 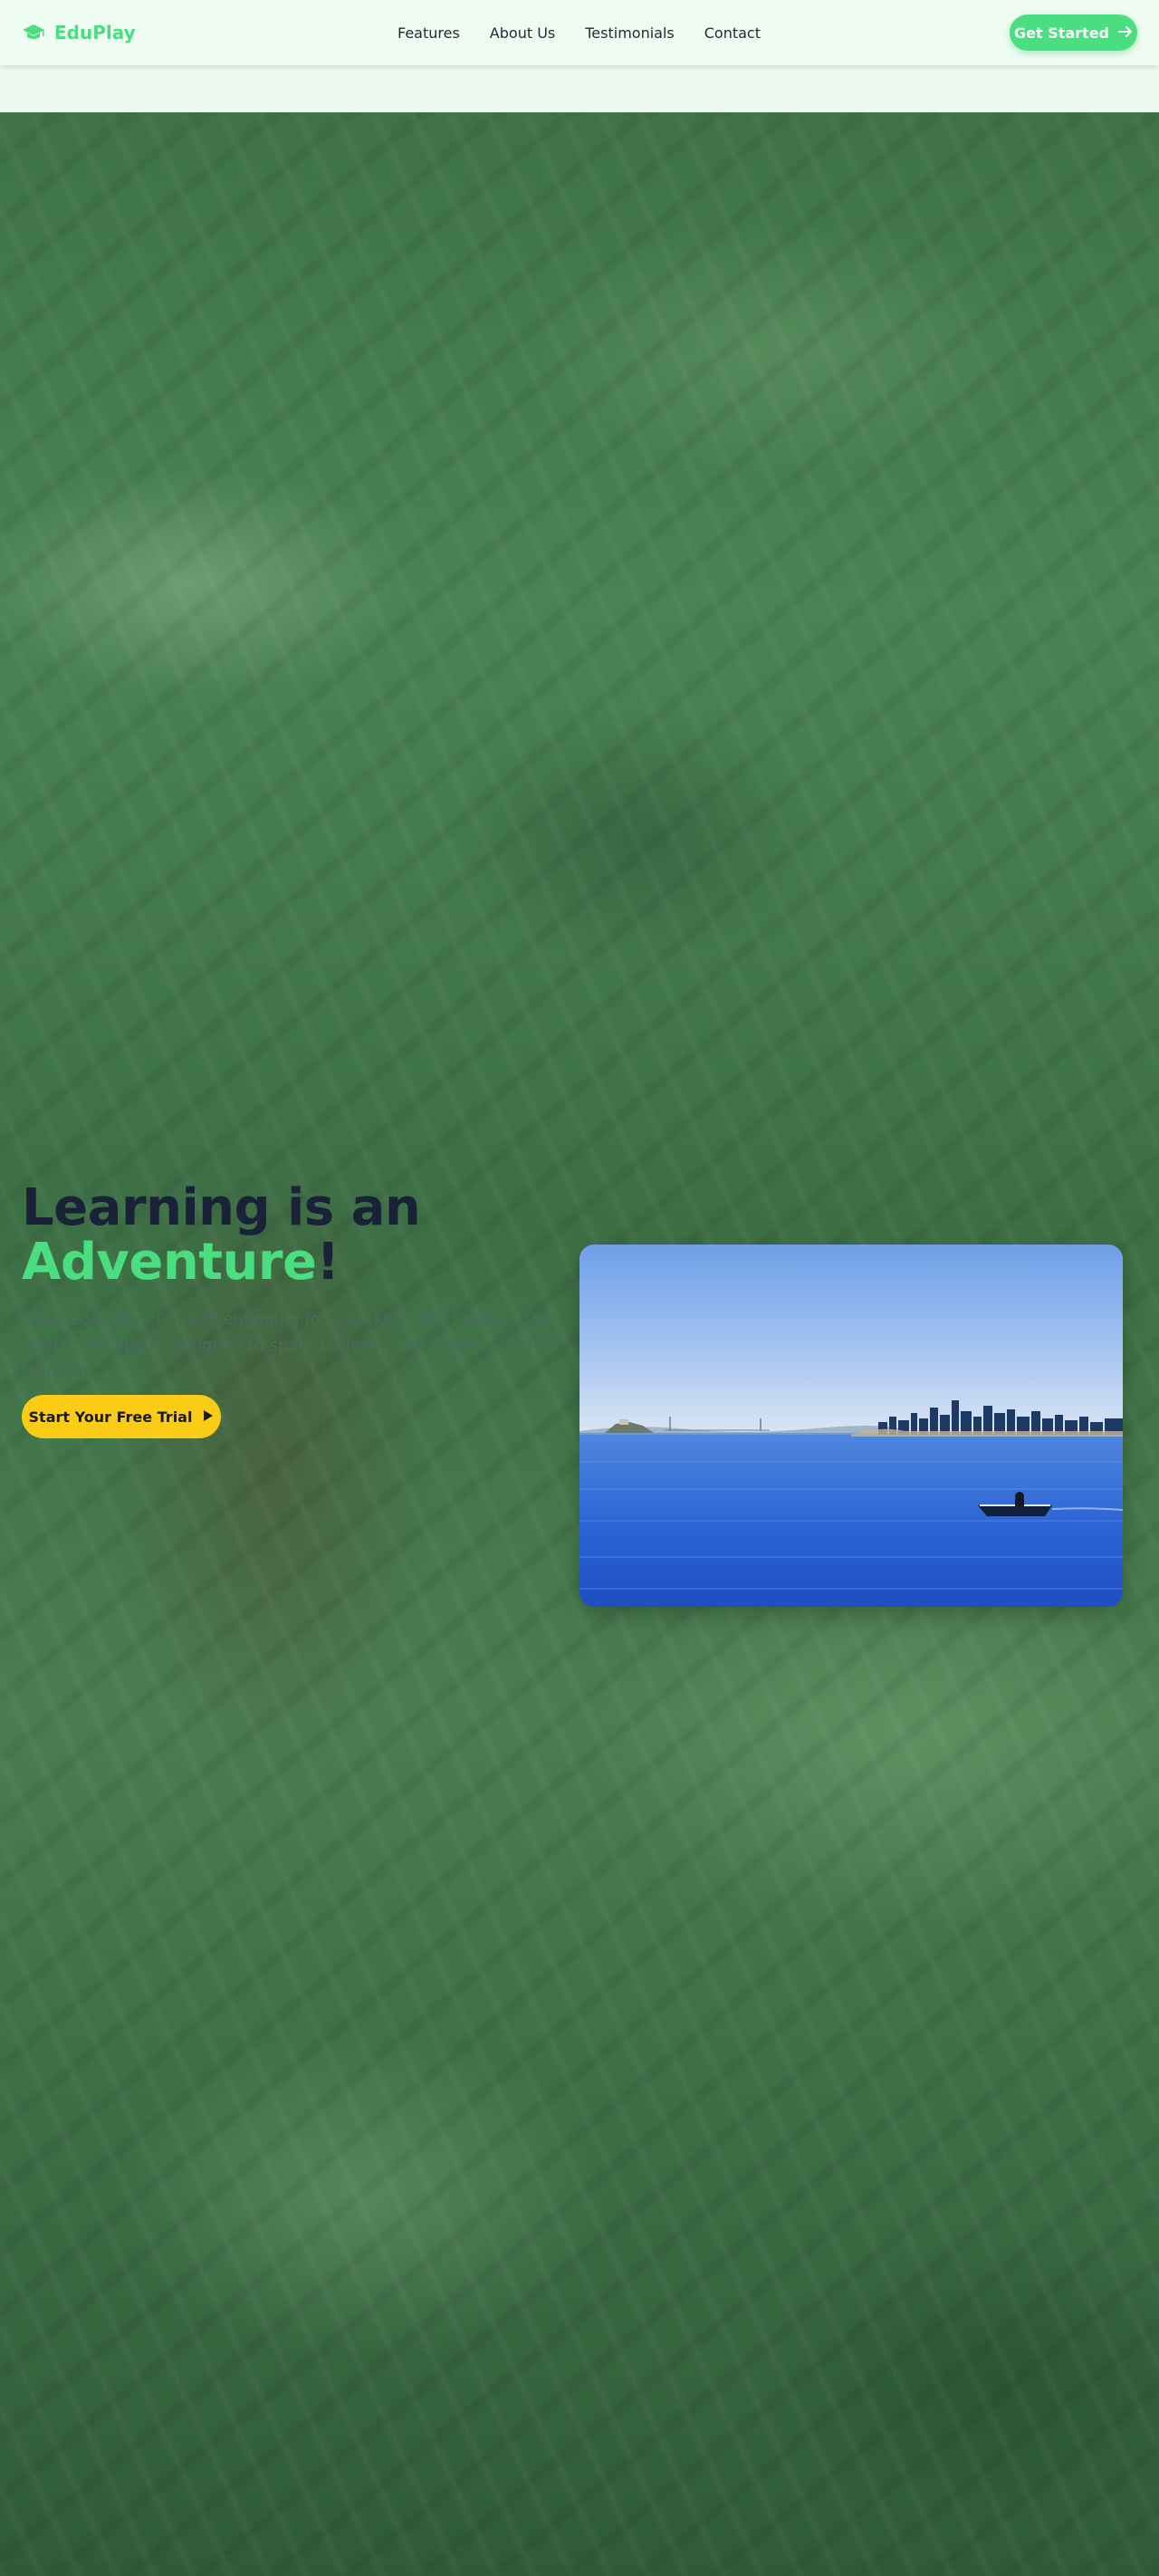 What do you see at coordinates (169, 1262) in the screenshot?
I see `headline-accent: Adventure` at bounding box center [169, 1262].